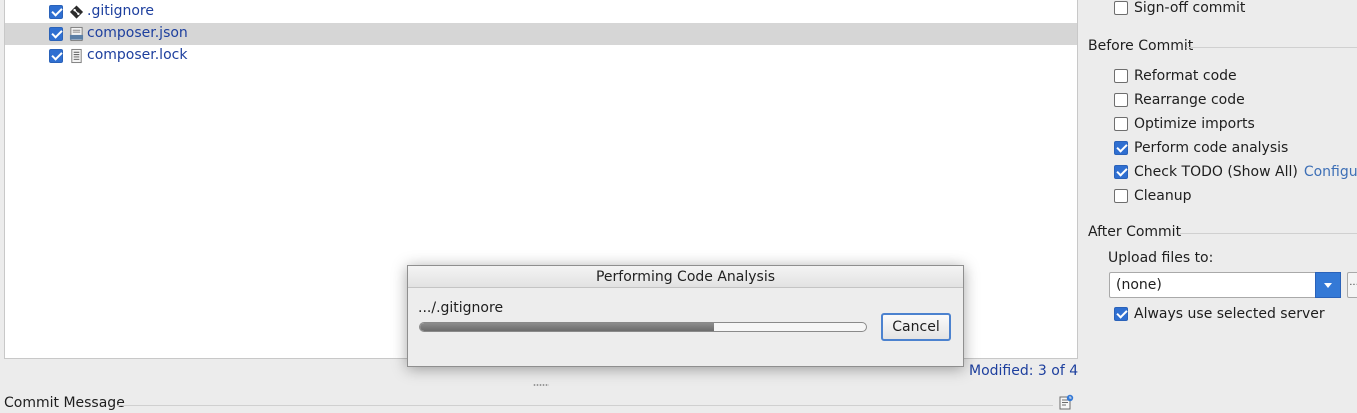 The image size is (1357, 413). I want to click on reformat-option: Reformat code, so click(1175, 76).